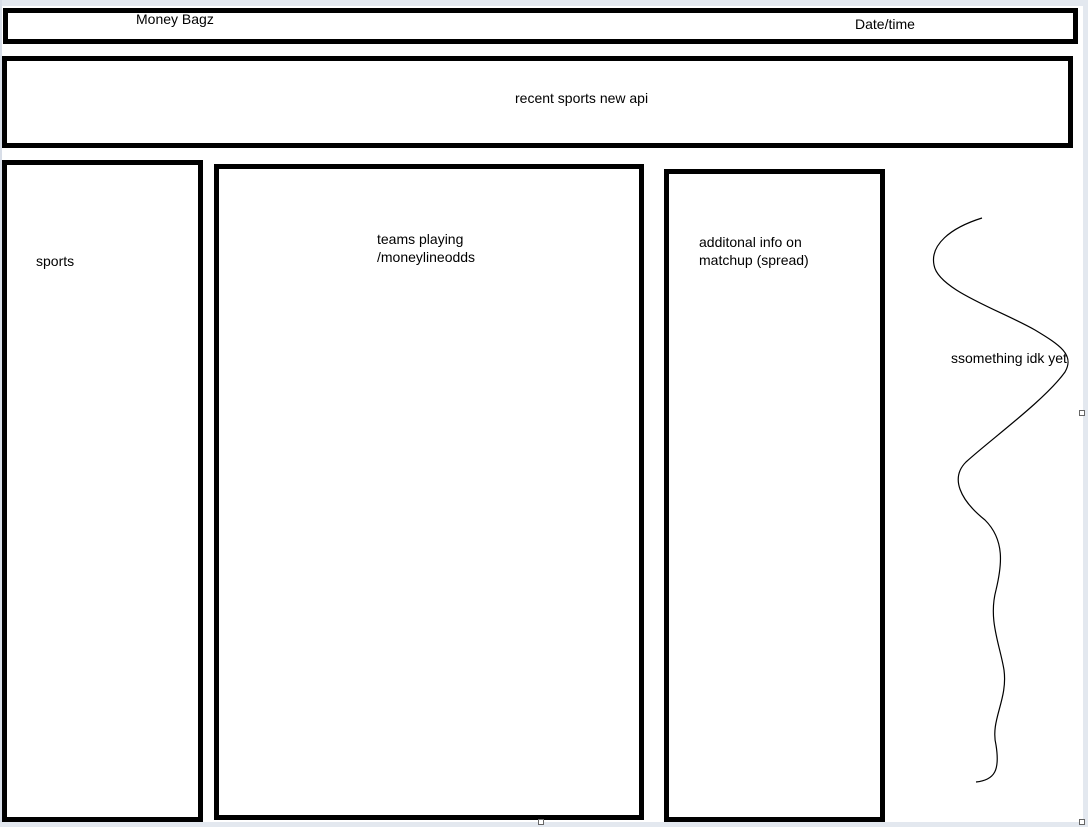 The image size is (1088, 827). What do you see at coordinates (1000, 500) in the screenshot?
I see `squiggle-line` at bounding box center [1000, 500].